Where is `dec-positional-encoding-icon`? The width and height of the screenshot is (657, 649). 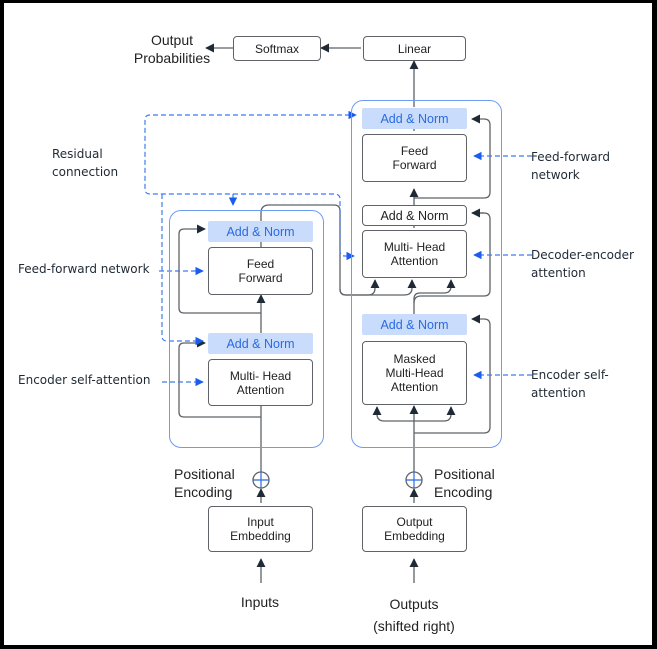
dec-positional-encoding-icon is located at coordinates (414, 480).